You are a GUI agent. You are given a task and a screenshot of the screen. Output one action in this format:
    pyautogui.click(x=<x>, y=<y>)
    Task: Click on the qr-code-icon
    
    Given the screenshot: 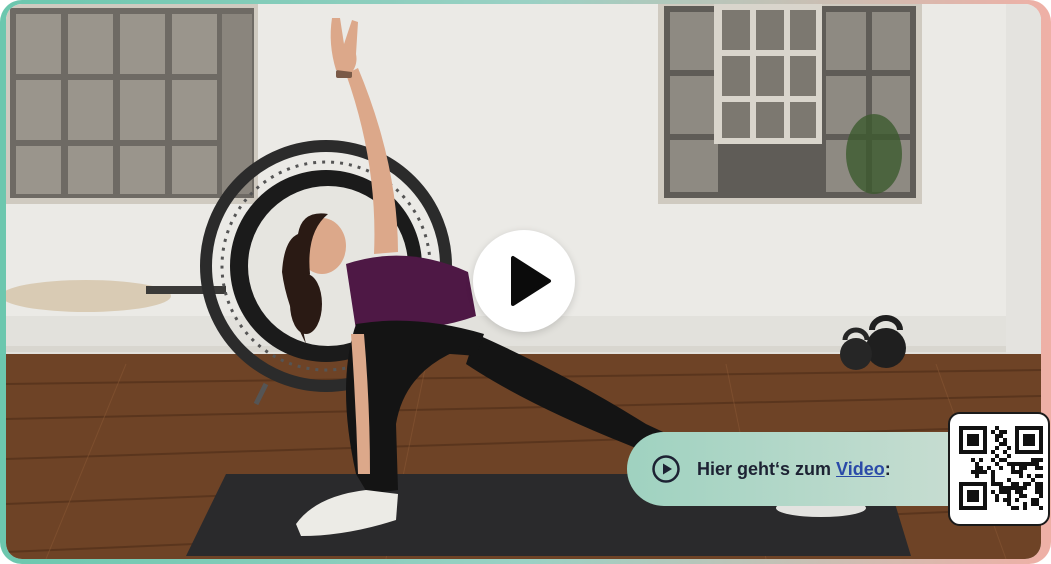 What is the action you would take?
    pyautogui.click(x=1001, y=468)
    